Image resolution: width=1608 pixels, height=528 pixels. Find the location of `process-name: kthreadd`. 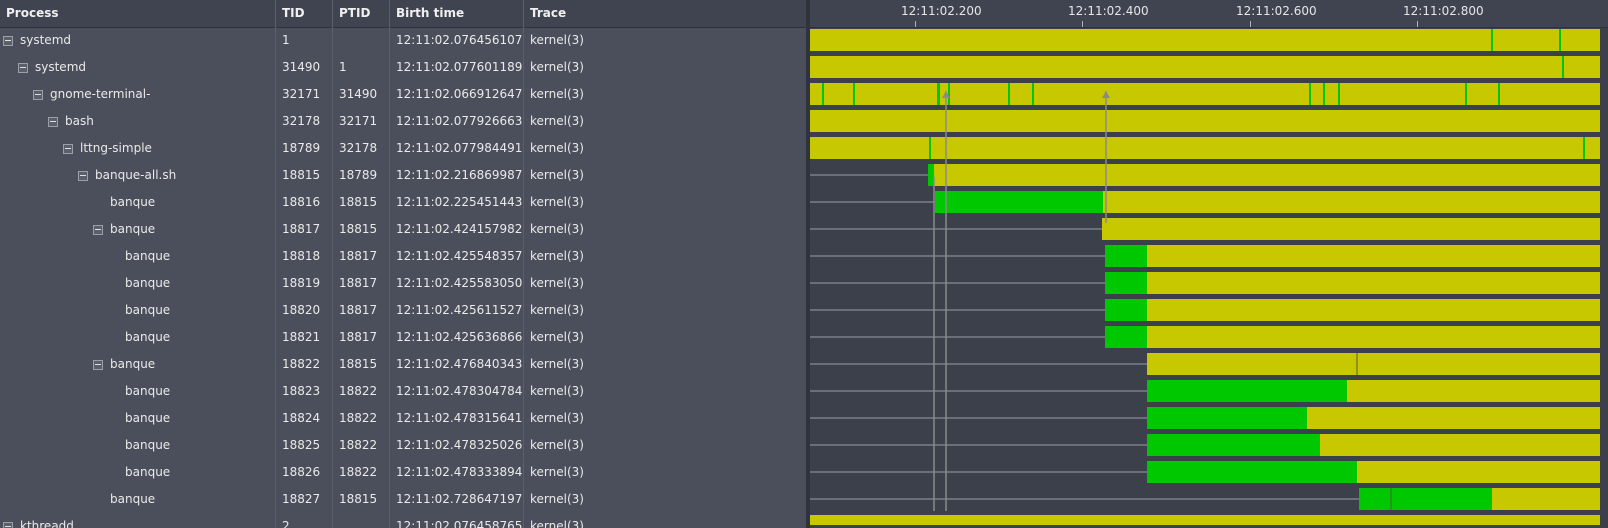

process-name: kthreadd is located at coordinates (47, 523).